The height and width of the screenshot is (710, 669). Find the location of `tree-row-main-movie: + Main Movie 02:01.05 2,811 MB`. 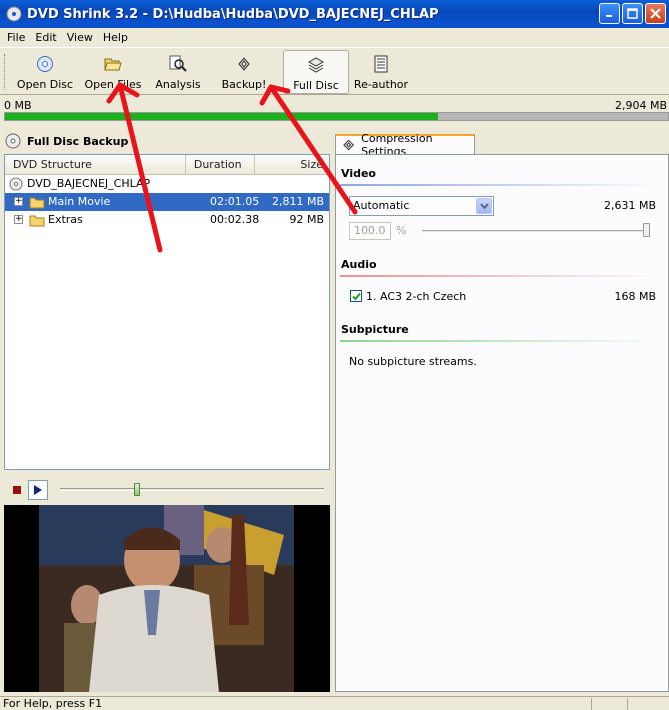

tree-row-main-movie: + Main Movie 02:01.05 2,811 MB is located at coordinates (167, 202).